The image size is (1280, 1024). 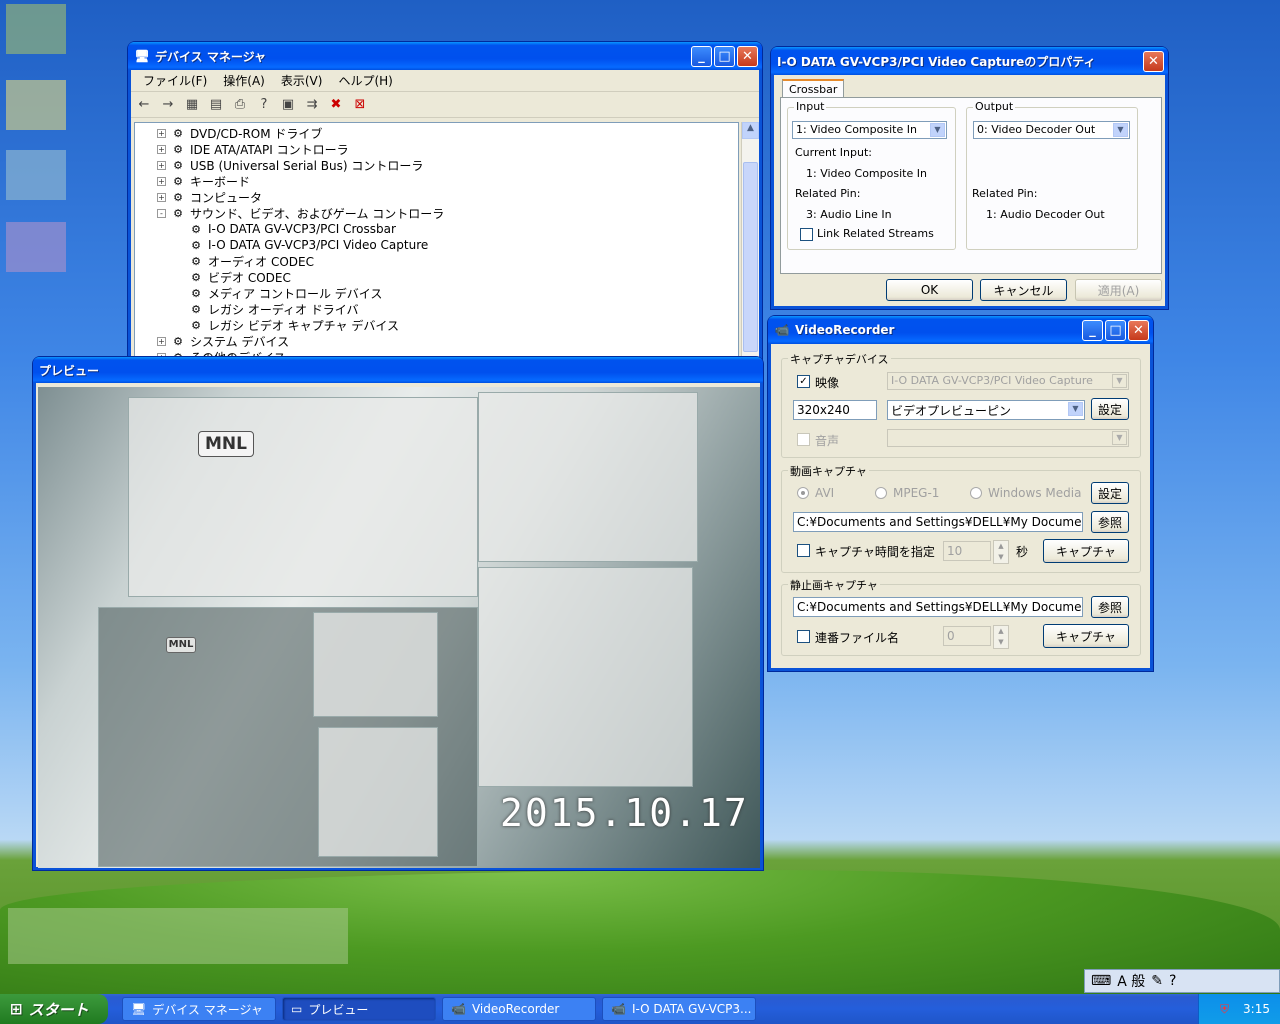 What do you see at coordinates (1023, 290) in the screenshot?
I see `cancel-button: キャンセル` at bounding box center [1023, 290].